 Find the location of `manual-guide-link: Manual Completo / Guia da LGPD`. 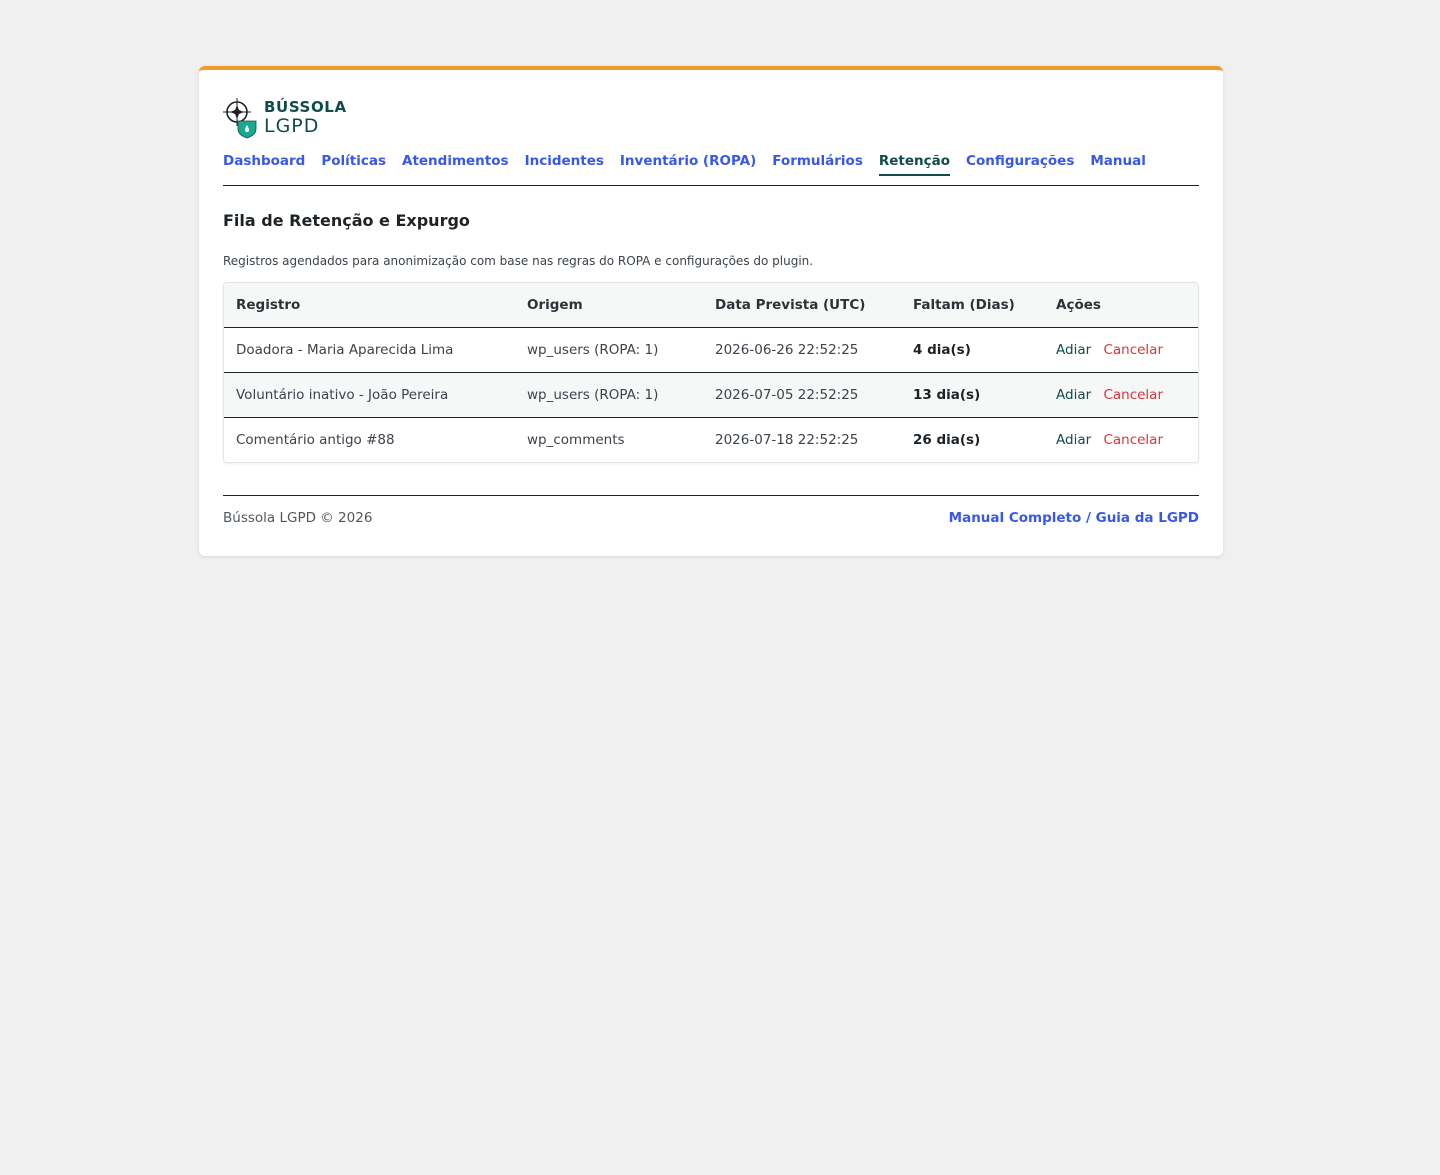

manual-guide-link: Manual Completo / Guia da LGPD is located at coordinates (1074, 518).